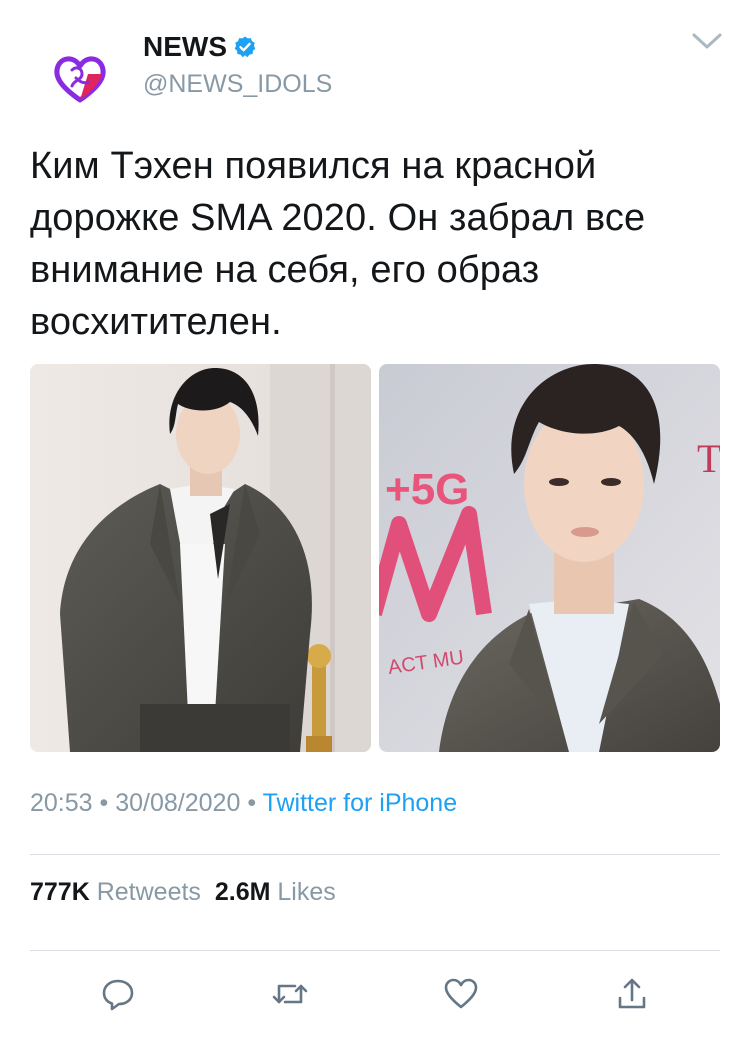 The width and height of the screenshot is (750, 1042). I want to click on heart-icon, so click(461, 993).